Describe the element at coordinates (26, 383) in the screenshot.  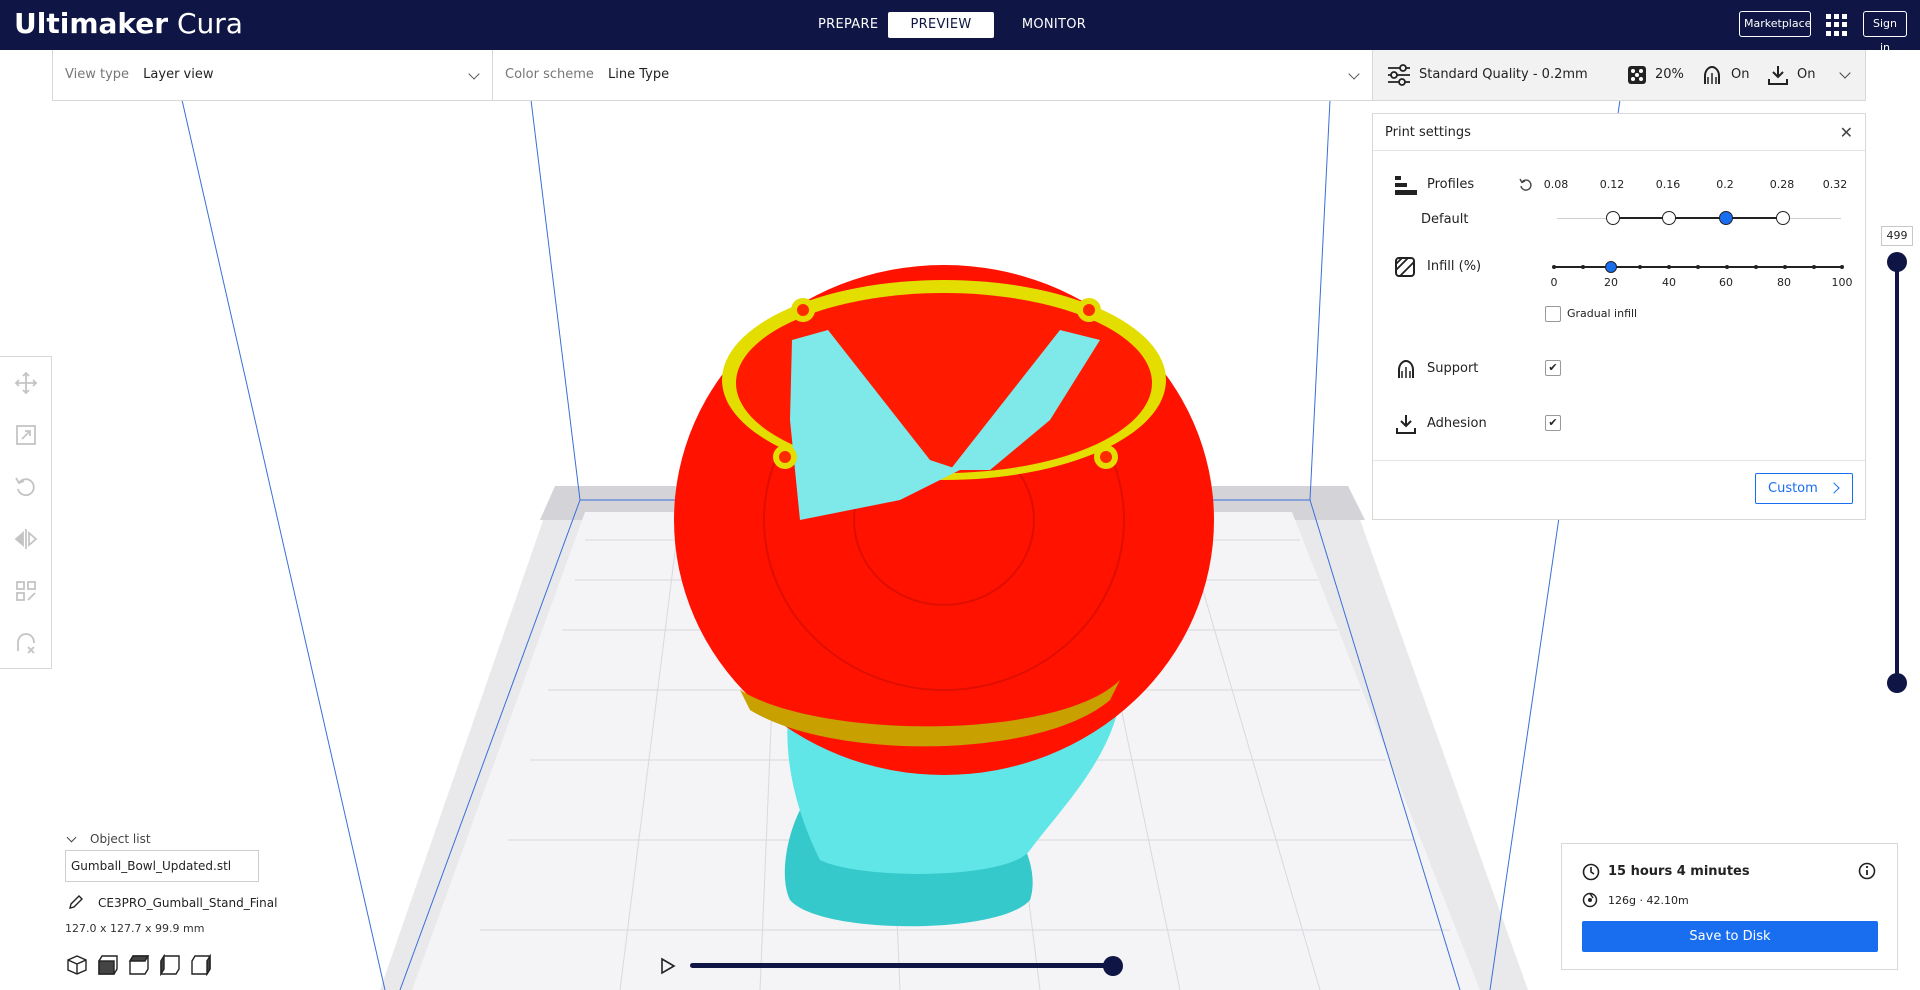
I see `move-icon` at that location.